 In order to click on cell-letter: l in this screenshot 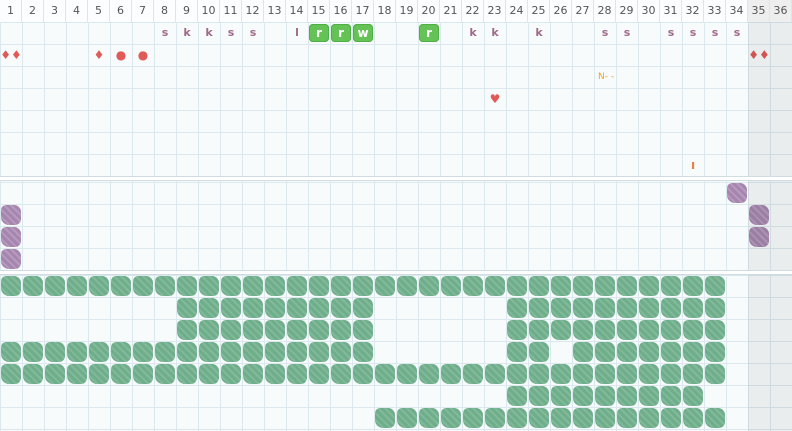, I will do `click(297, 33)`.